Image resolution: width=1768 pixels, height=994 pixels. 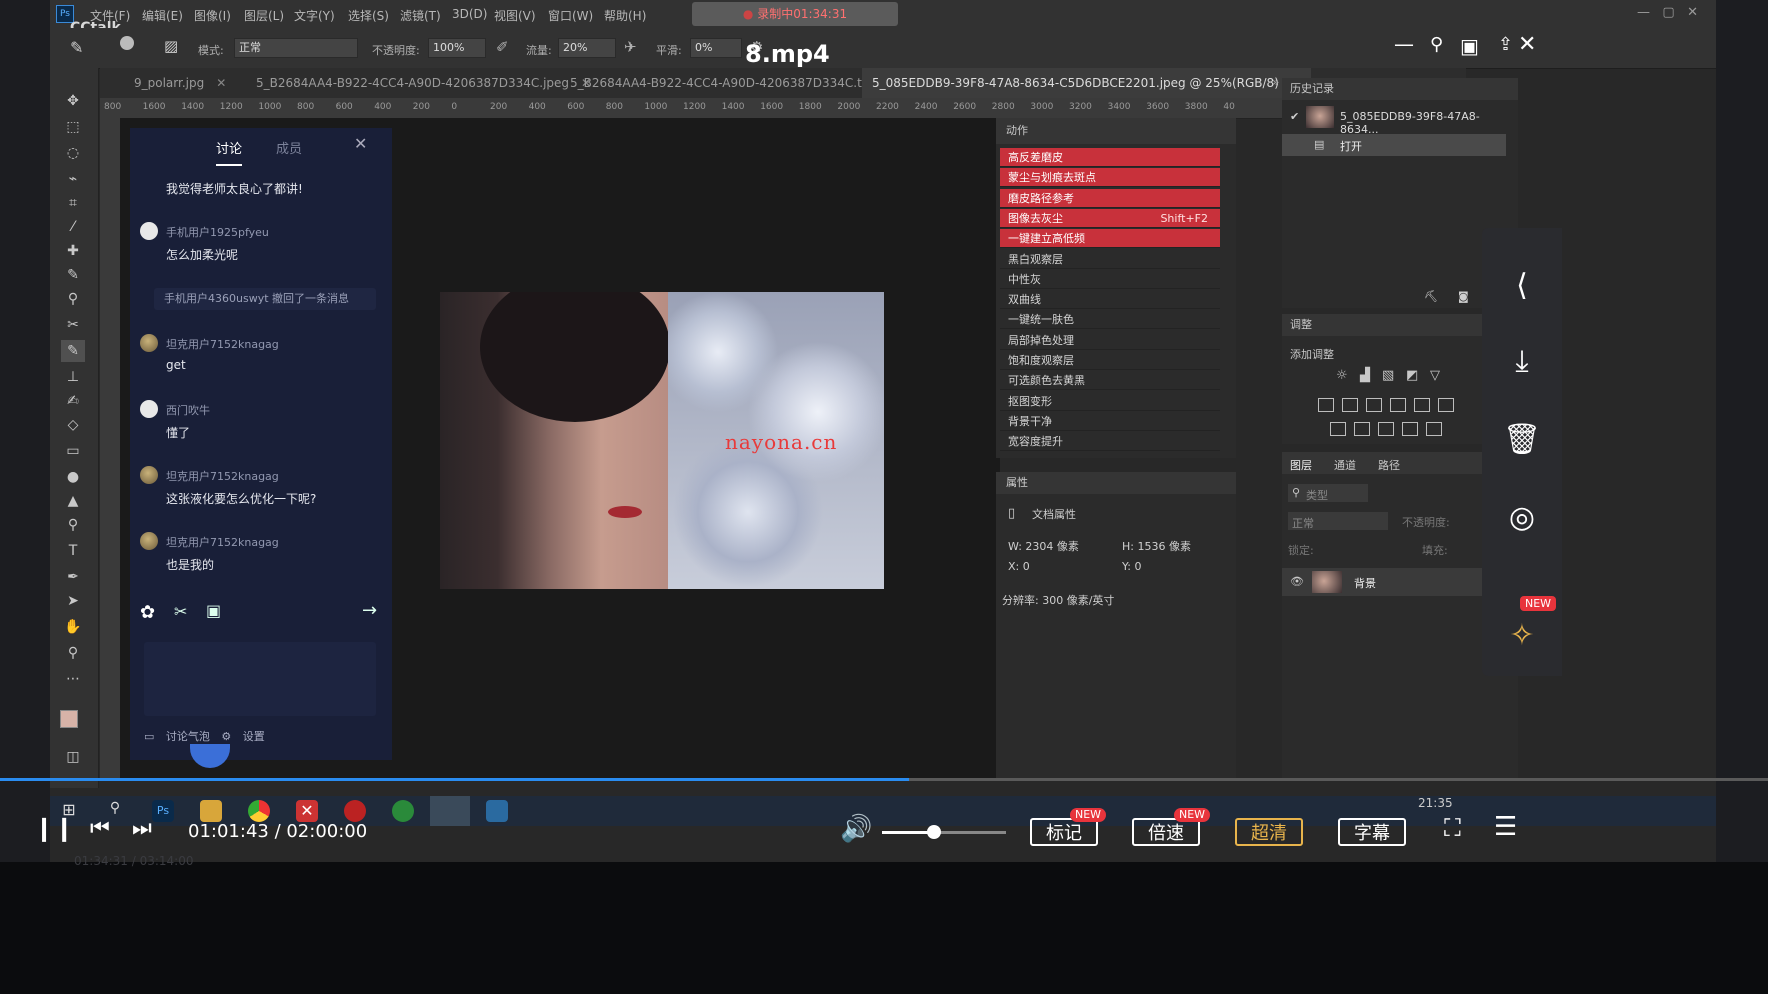 What do you see at coordinates (1328, 493) in the screenshot?
I see `layer-kind-filter: ⚲ 类型` at bounding box center [1328, 493].